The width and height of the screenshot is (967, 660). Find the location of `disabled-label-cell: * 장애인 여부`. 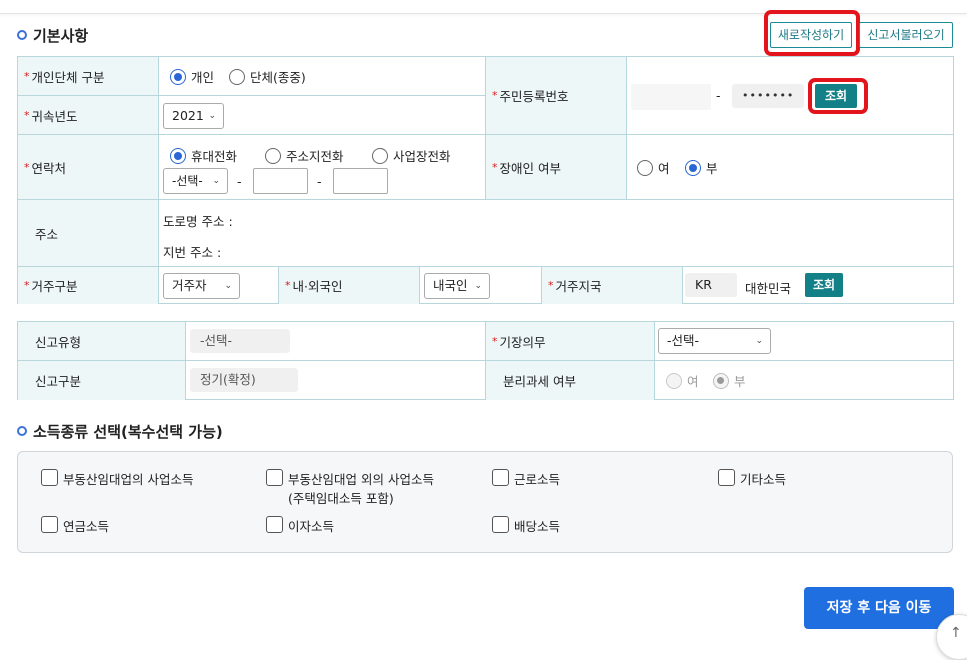

disabled-label-cell: * 장애인 여부 is located at coordinates (556, 167).